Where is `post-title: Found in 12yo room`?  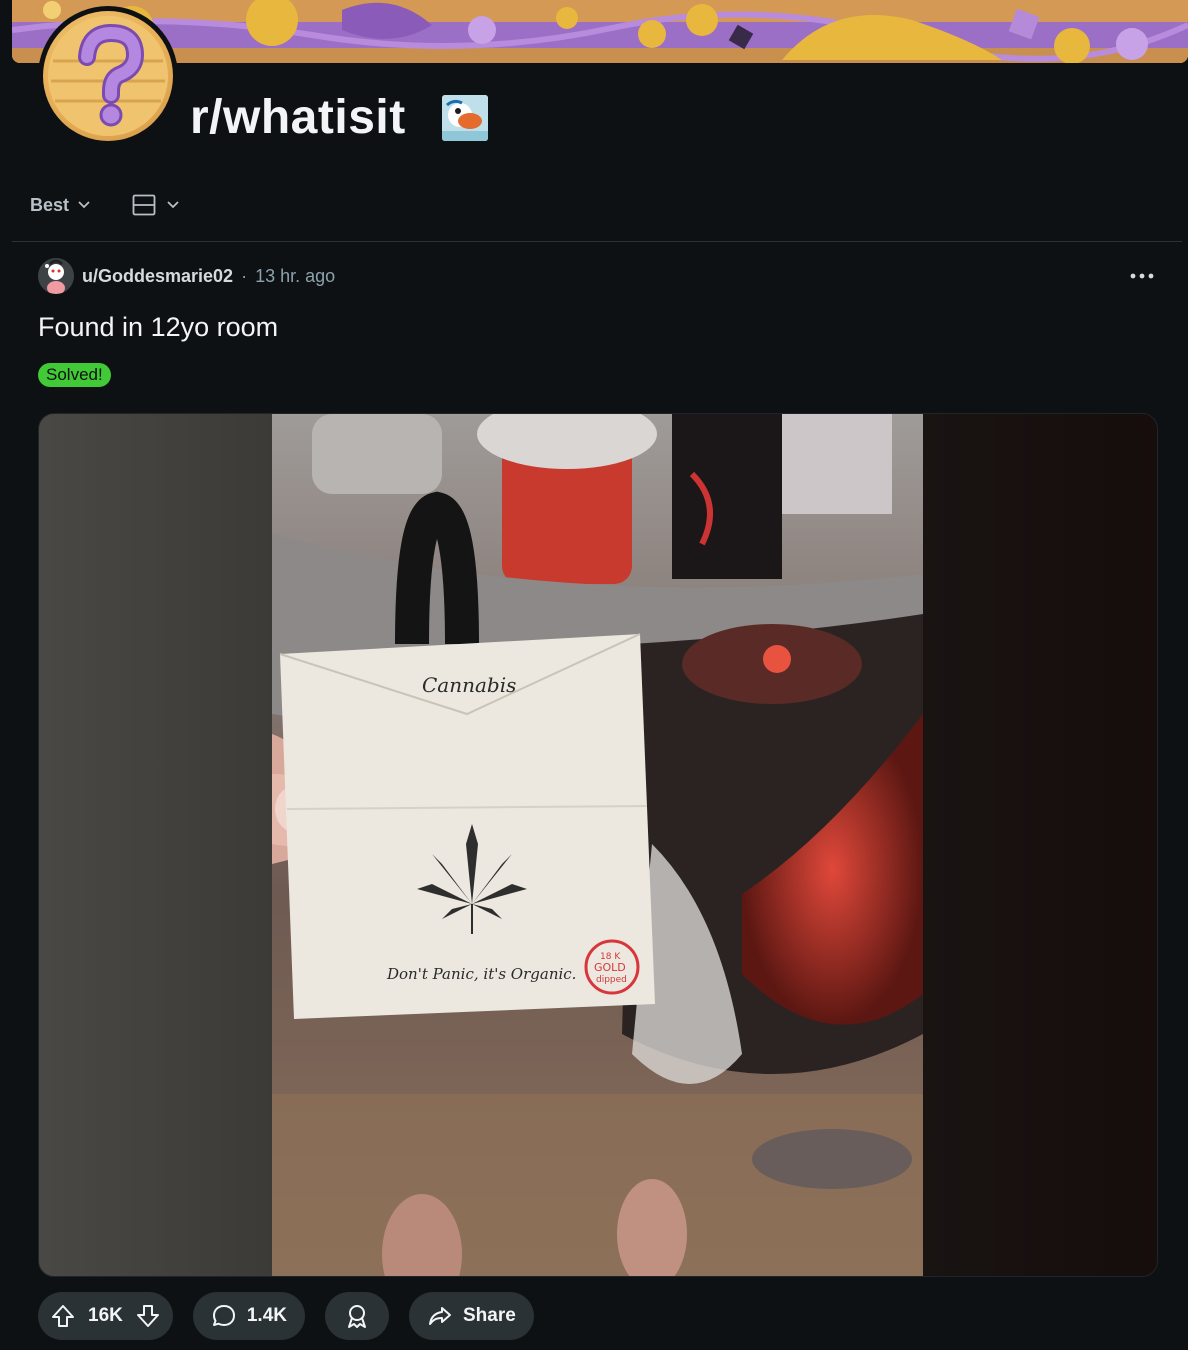
post-title: Found in 12yo room is located at coordinates (158, 327).